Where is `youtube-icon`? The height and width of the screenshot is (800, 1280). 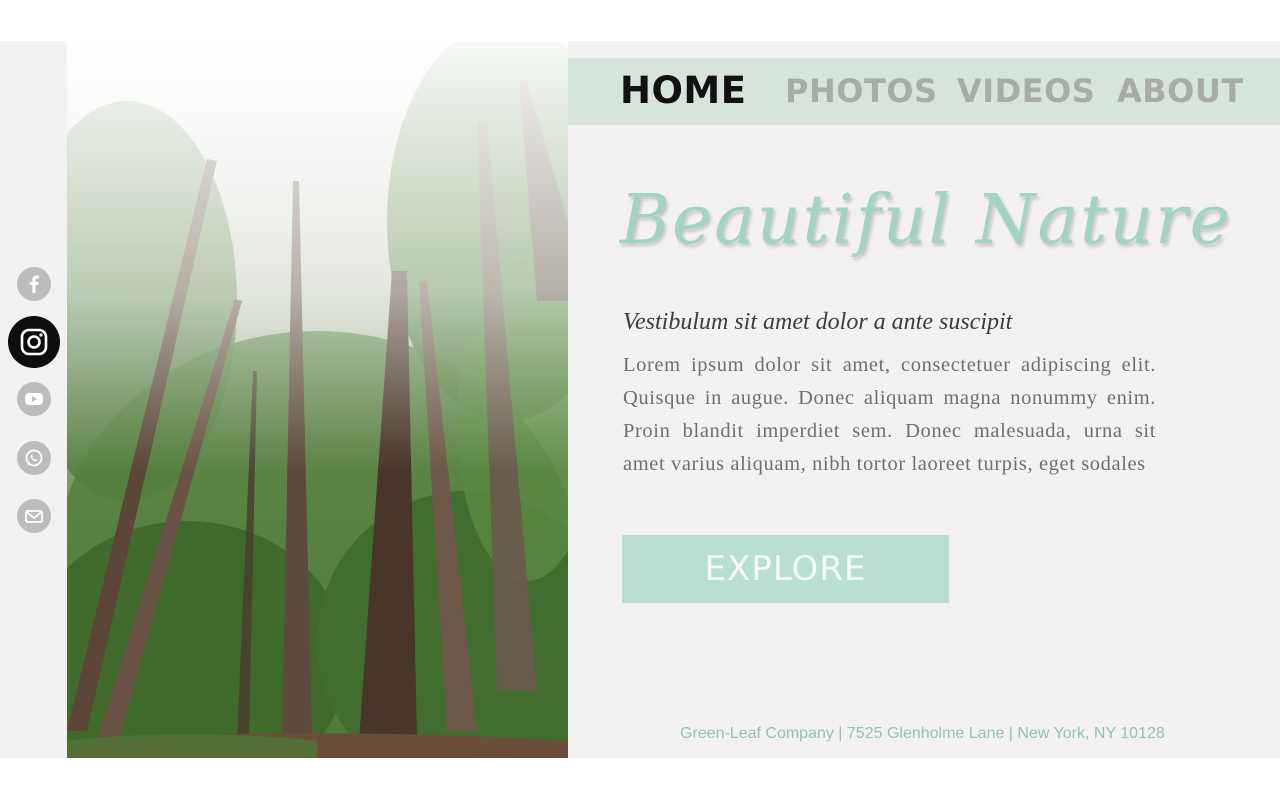 youtube-icon is located at coordinates (34, 399).